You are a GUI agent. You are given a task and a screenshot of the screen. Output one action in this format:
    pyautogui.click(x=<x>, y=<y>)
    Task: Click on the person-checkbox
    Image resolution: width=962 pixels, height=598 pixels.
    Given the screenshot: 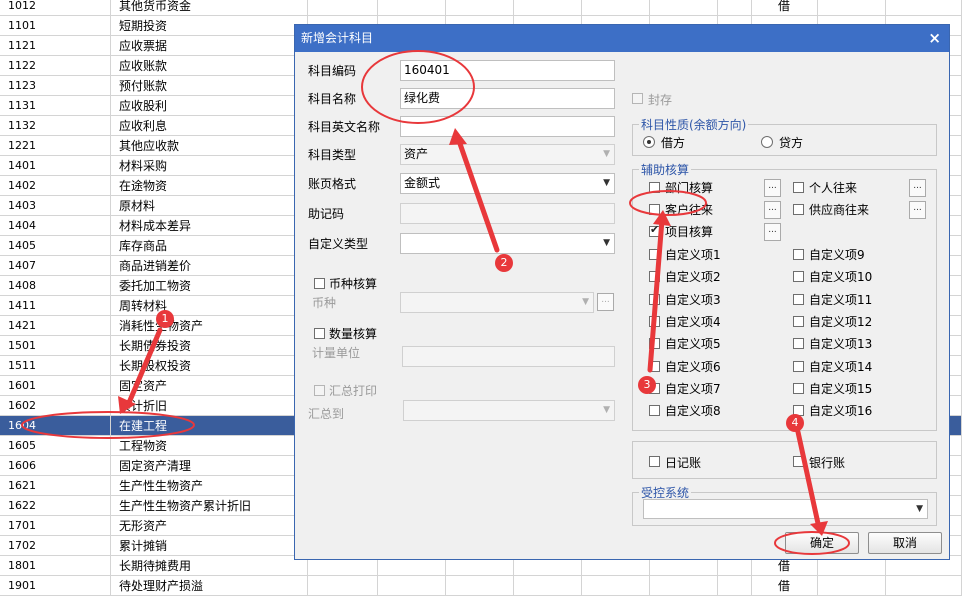 What is the action you would take?
    pyautogui.click(x=798, y=187)
    